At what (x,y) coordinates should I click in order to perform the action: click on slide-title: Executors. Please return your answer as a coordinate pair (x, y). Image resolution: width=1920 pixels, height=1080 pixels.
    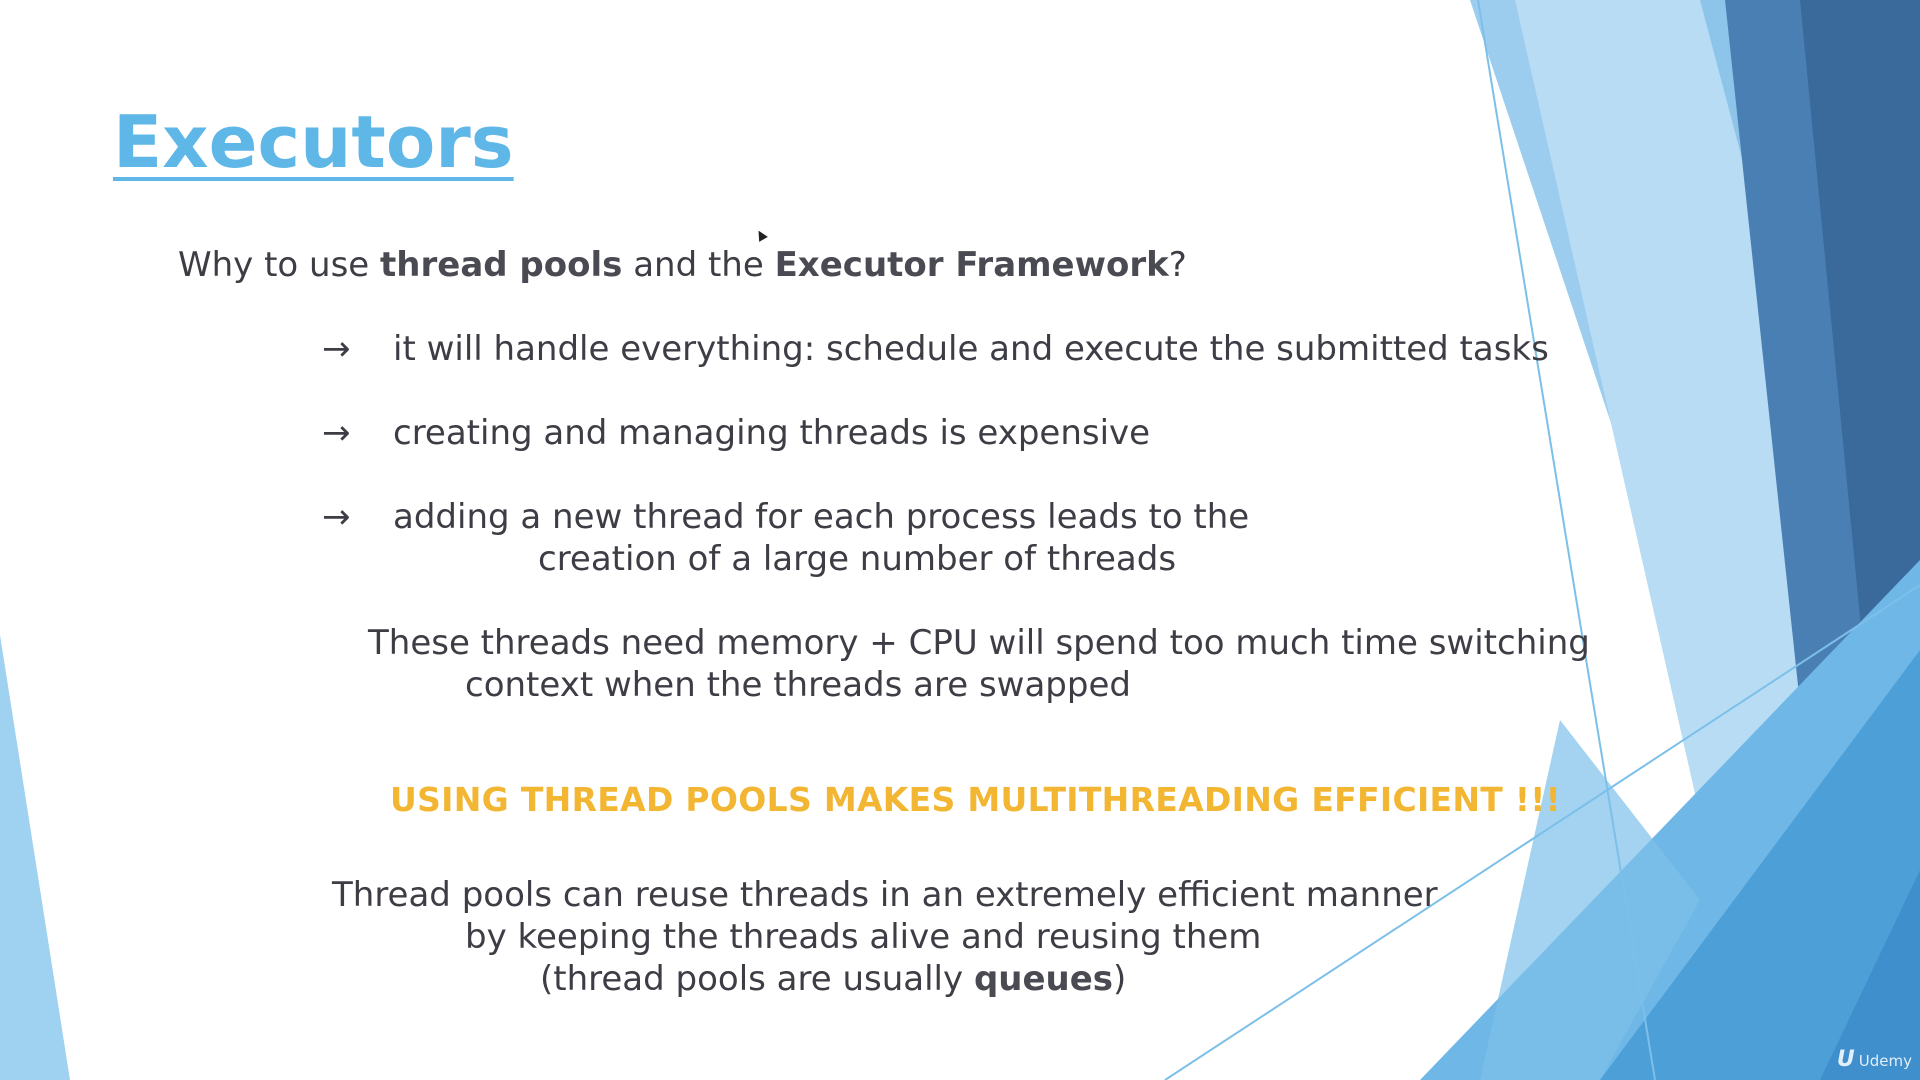
    Looking at the image, I should click on (313, 142).